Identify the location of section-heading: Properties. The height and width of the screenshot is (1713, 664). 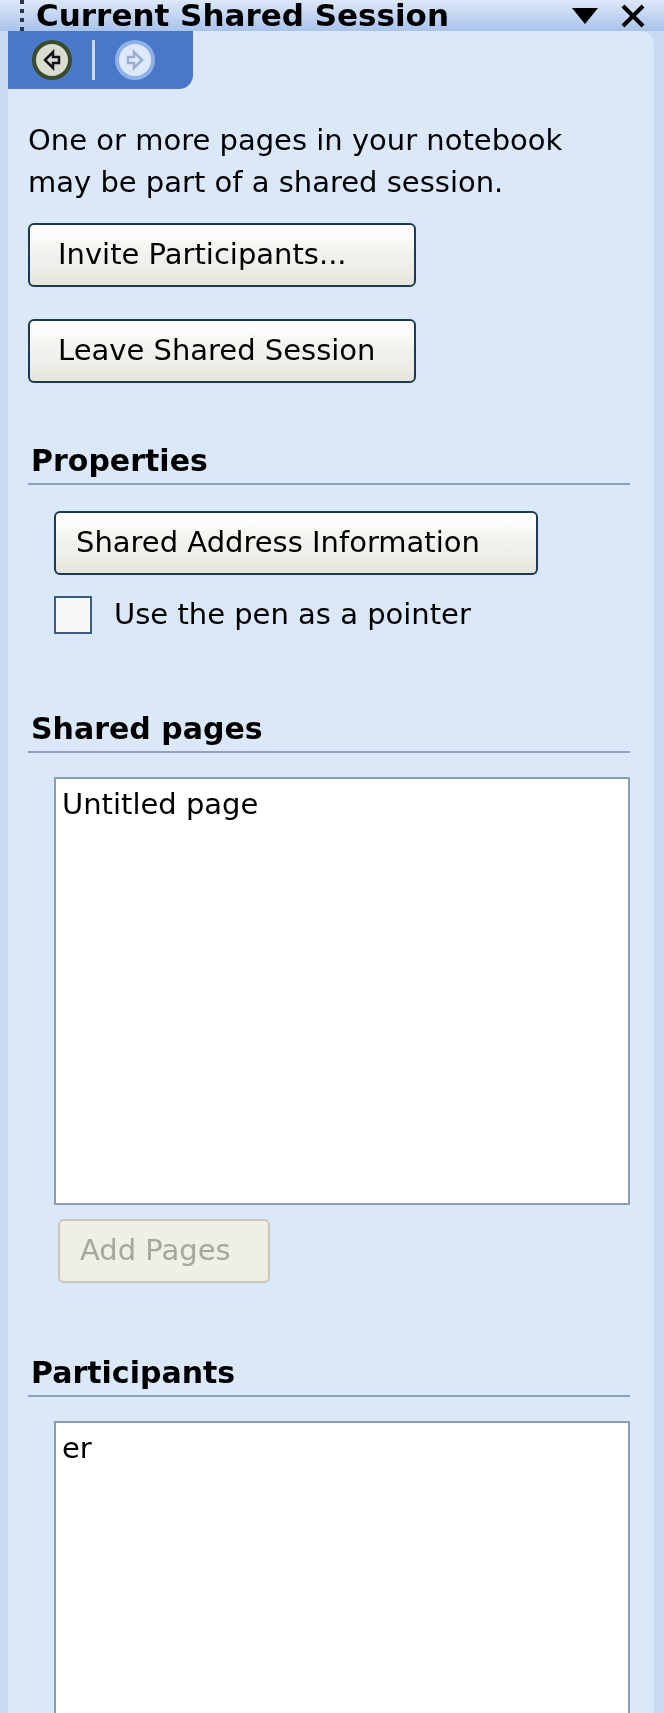
(119, 461).